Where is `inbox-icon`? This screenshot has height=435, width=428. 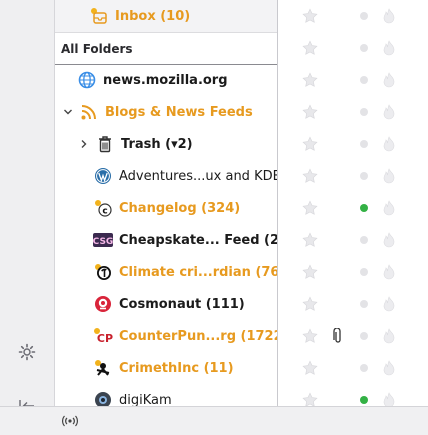
inbox-icon is located at coordinates (99, 16).